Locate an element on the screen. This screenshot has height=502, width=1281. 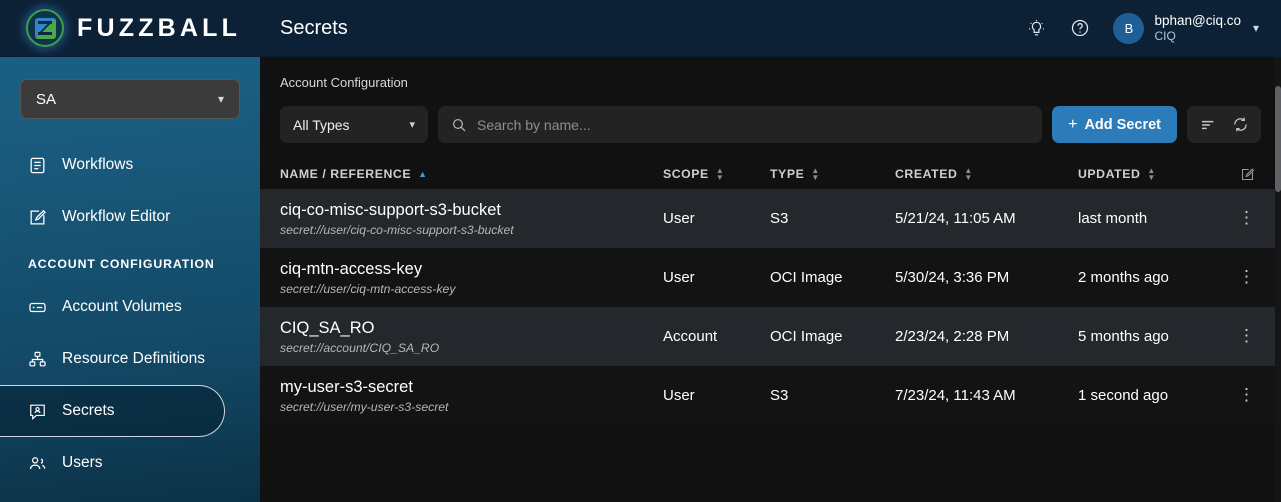
user-menu: B bphan@ciq.co CIQ ▾ is located at coordinates (1186, 28).